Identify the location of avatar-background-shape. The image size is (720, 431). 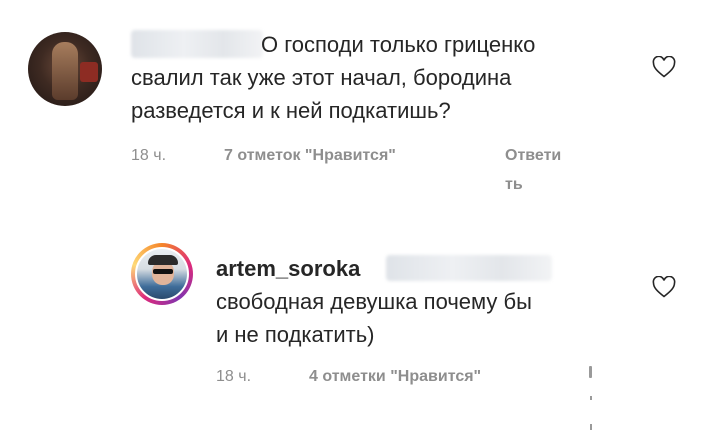
(89, 72).